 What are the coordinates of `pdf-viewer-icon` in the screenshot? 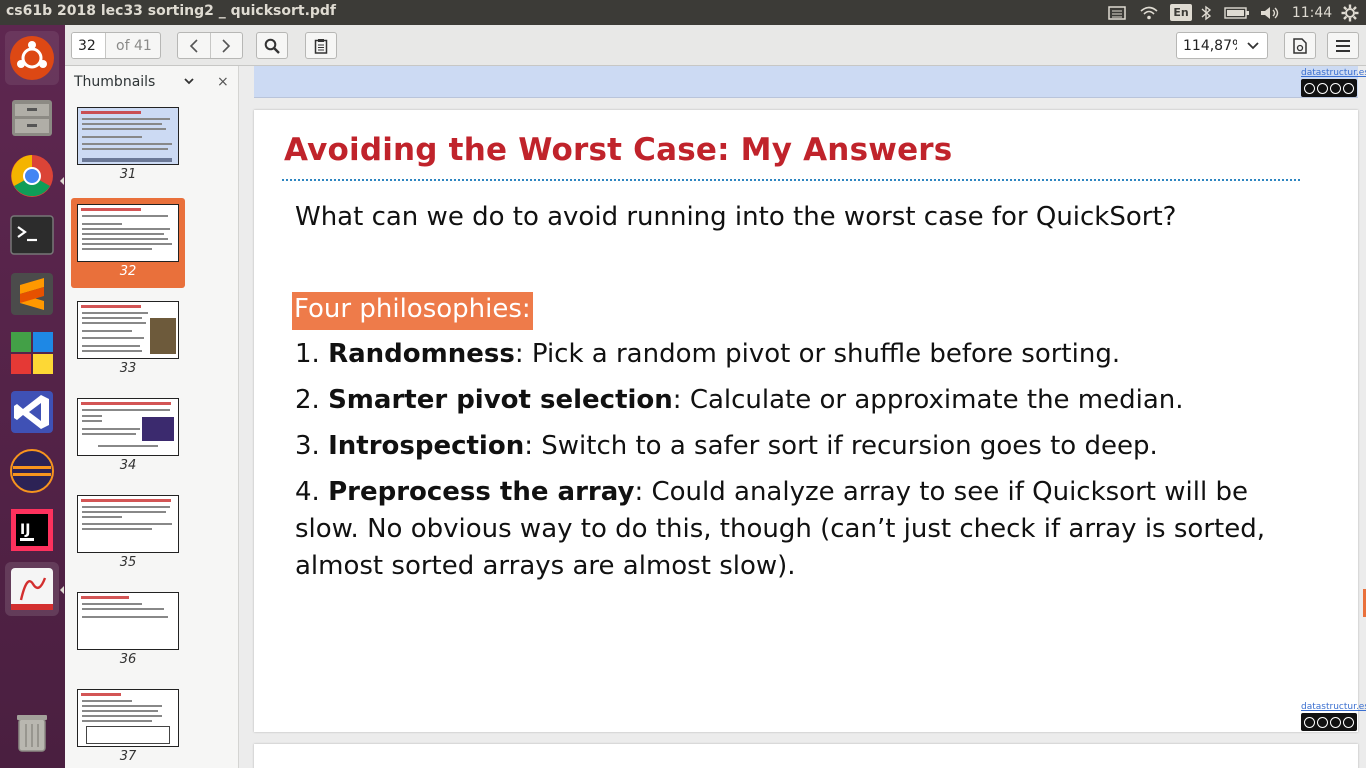 It's located at (32, 589).